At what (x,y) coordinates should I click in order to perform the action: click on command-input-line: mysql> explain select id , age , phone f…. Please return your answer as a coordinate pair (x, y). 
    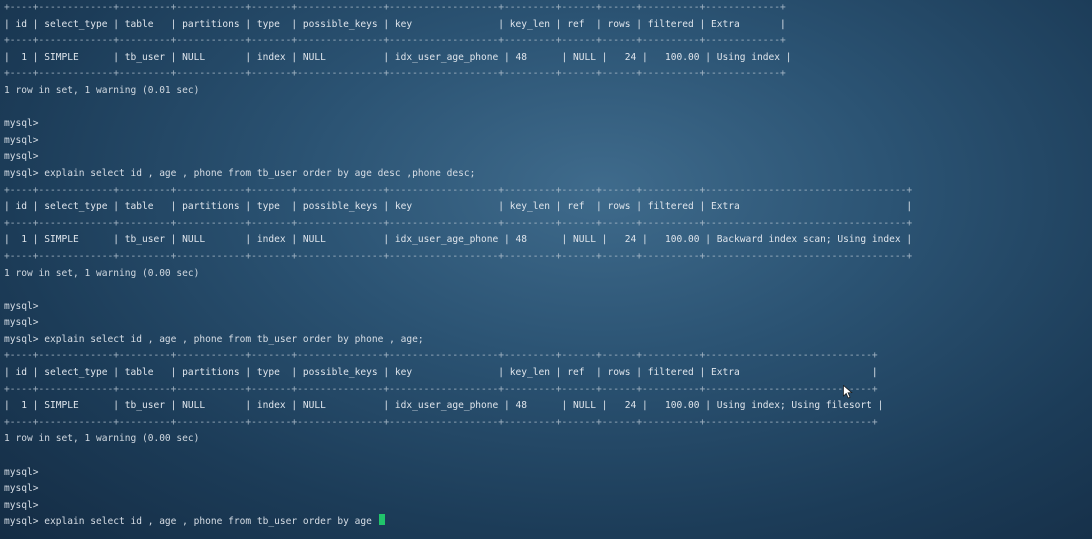
    Looking at the image, I should click on (548, 522).